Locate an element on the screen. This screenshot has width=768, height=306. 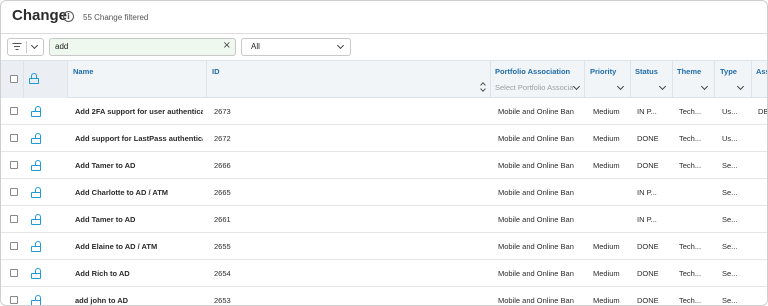
column-header-priority: Priority is located at coordinates (603, 71).